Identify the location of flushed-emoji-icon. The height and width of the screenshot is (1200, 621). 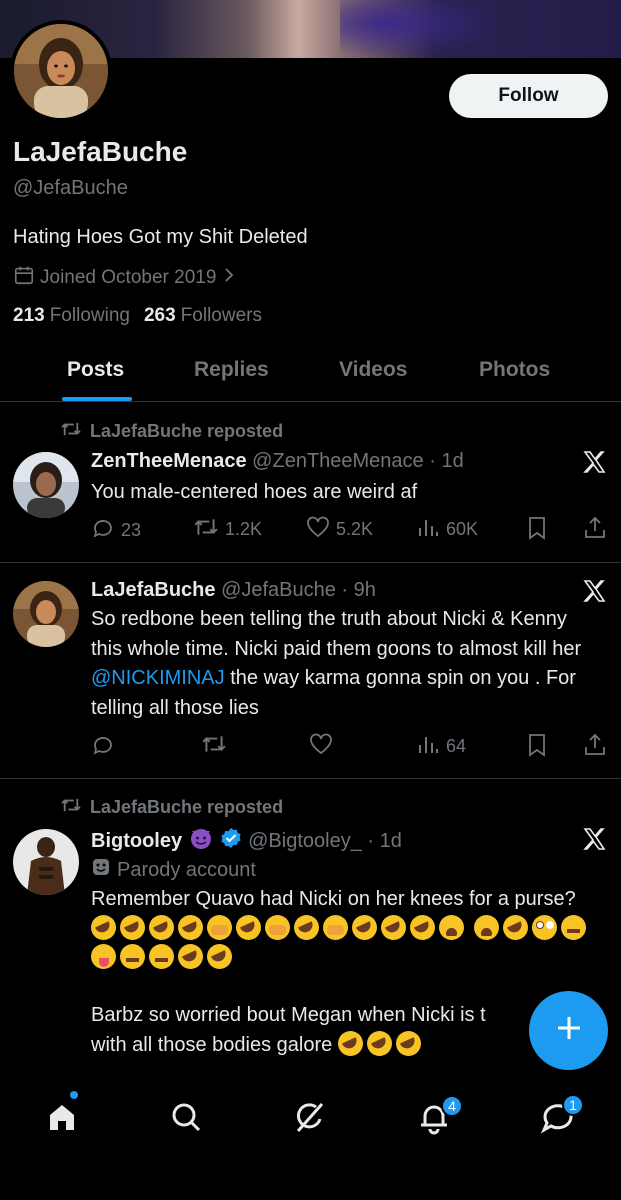
(544, 927).